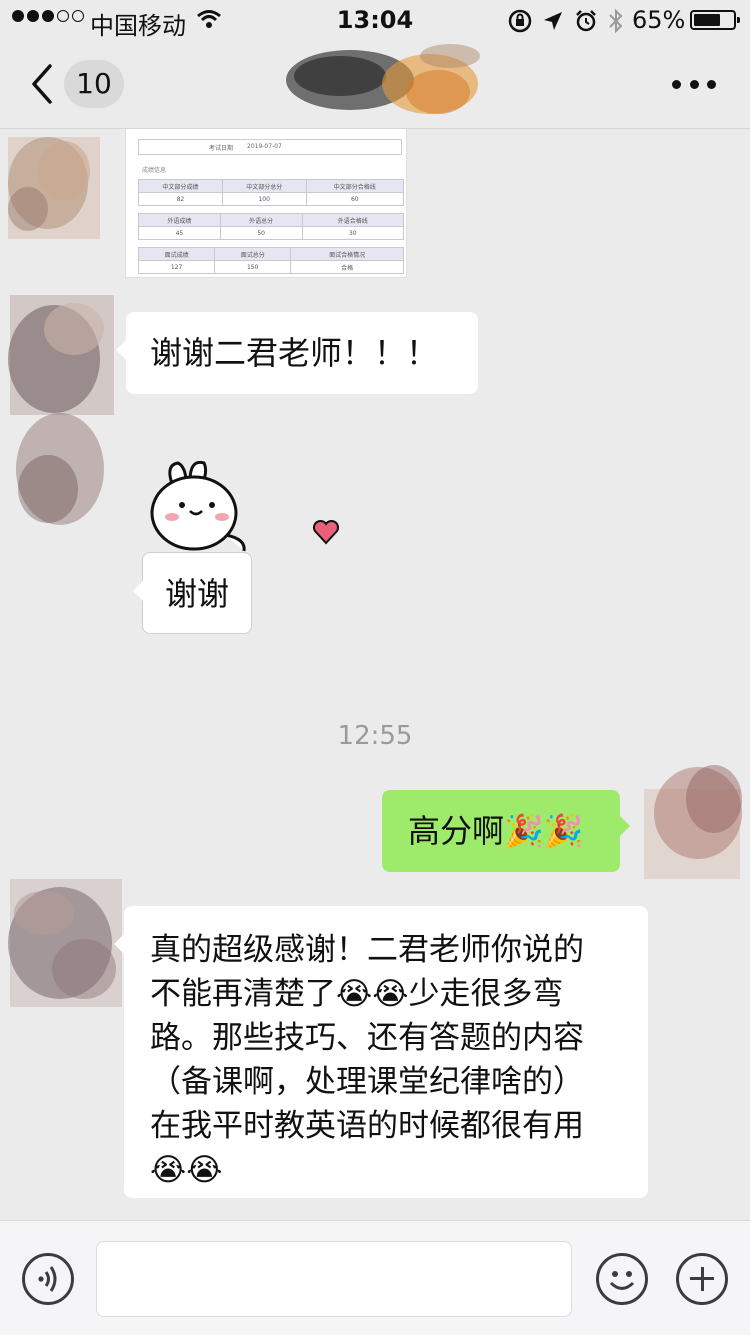 This screenshot has height=1335, width=750. What do you see at coordinates (154, 170) in the screenshot?
I see `doc-caption: 成绩信息` at bounding box center [154, 170].